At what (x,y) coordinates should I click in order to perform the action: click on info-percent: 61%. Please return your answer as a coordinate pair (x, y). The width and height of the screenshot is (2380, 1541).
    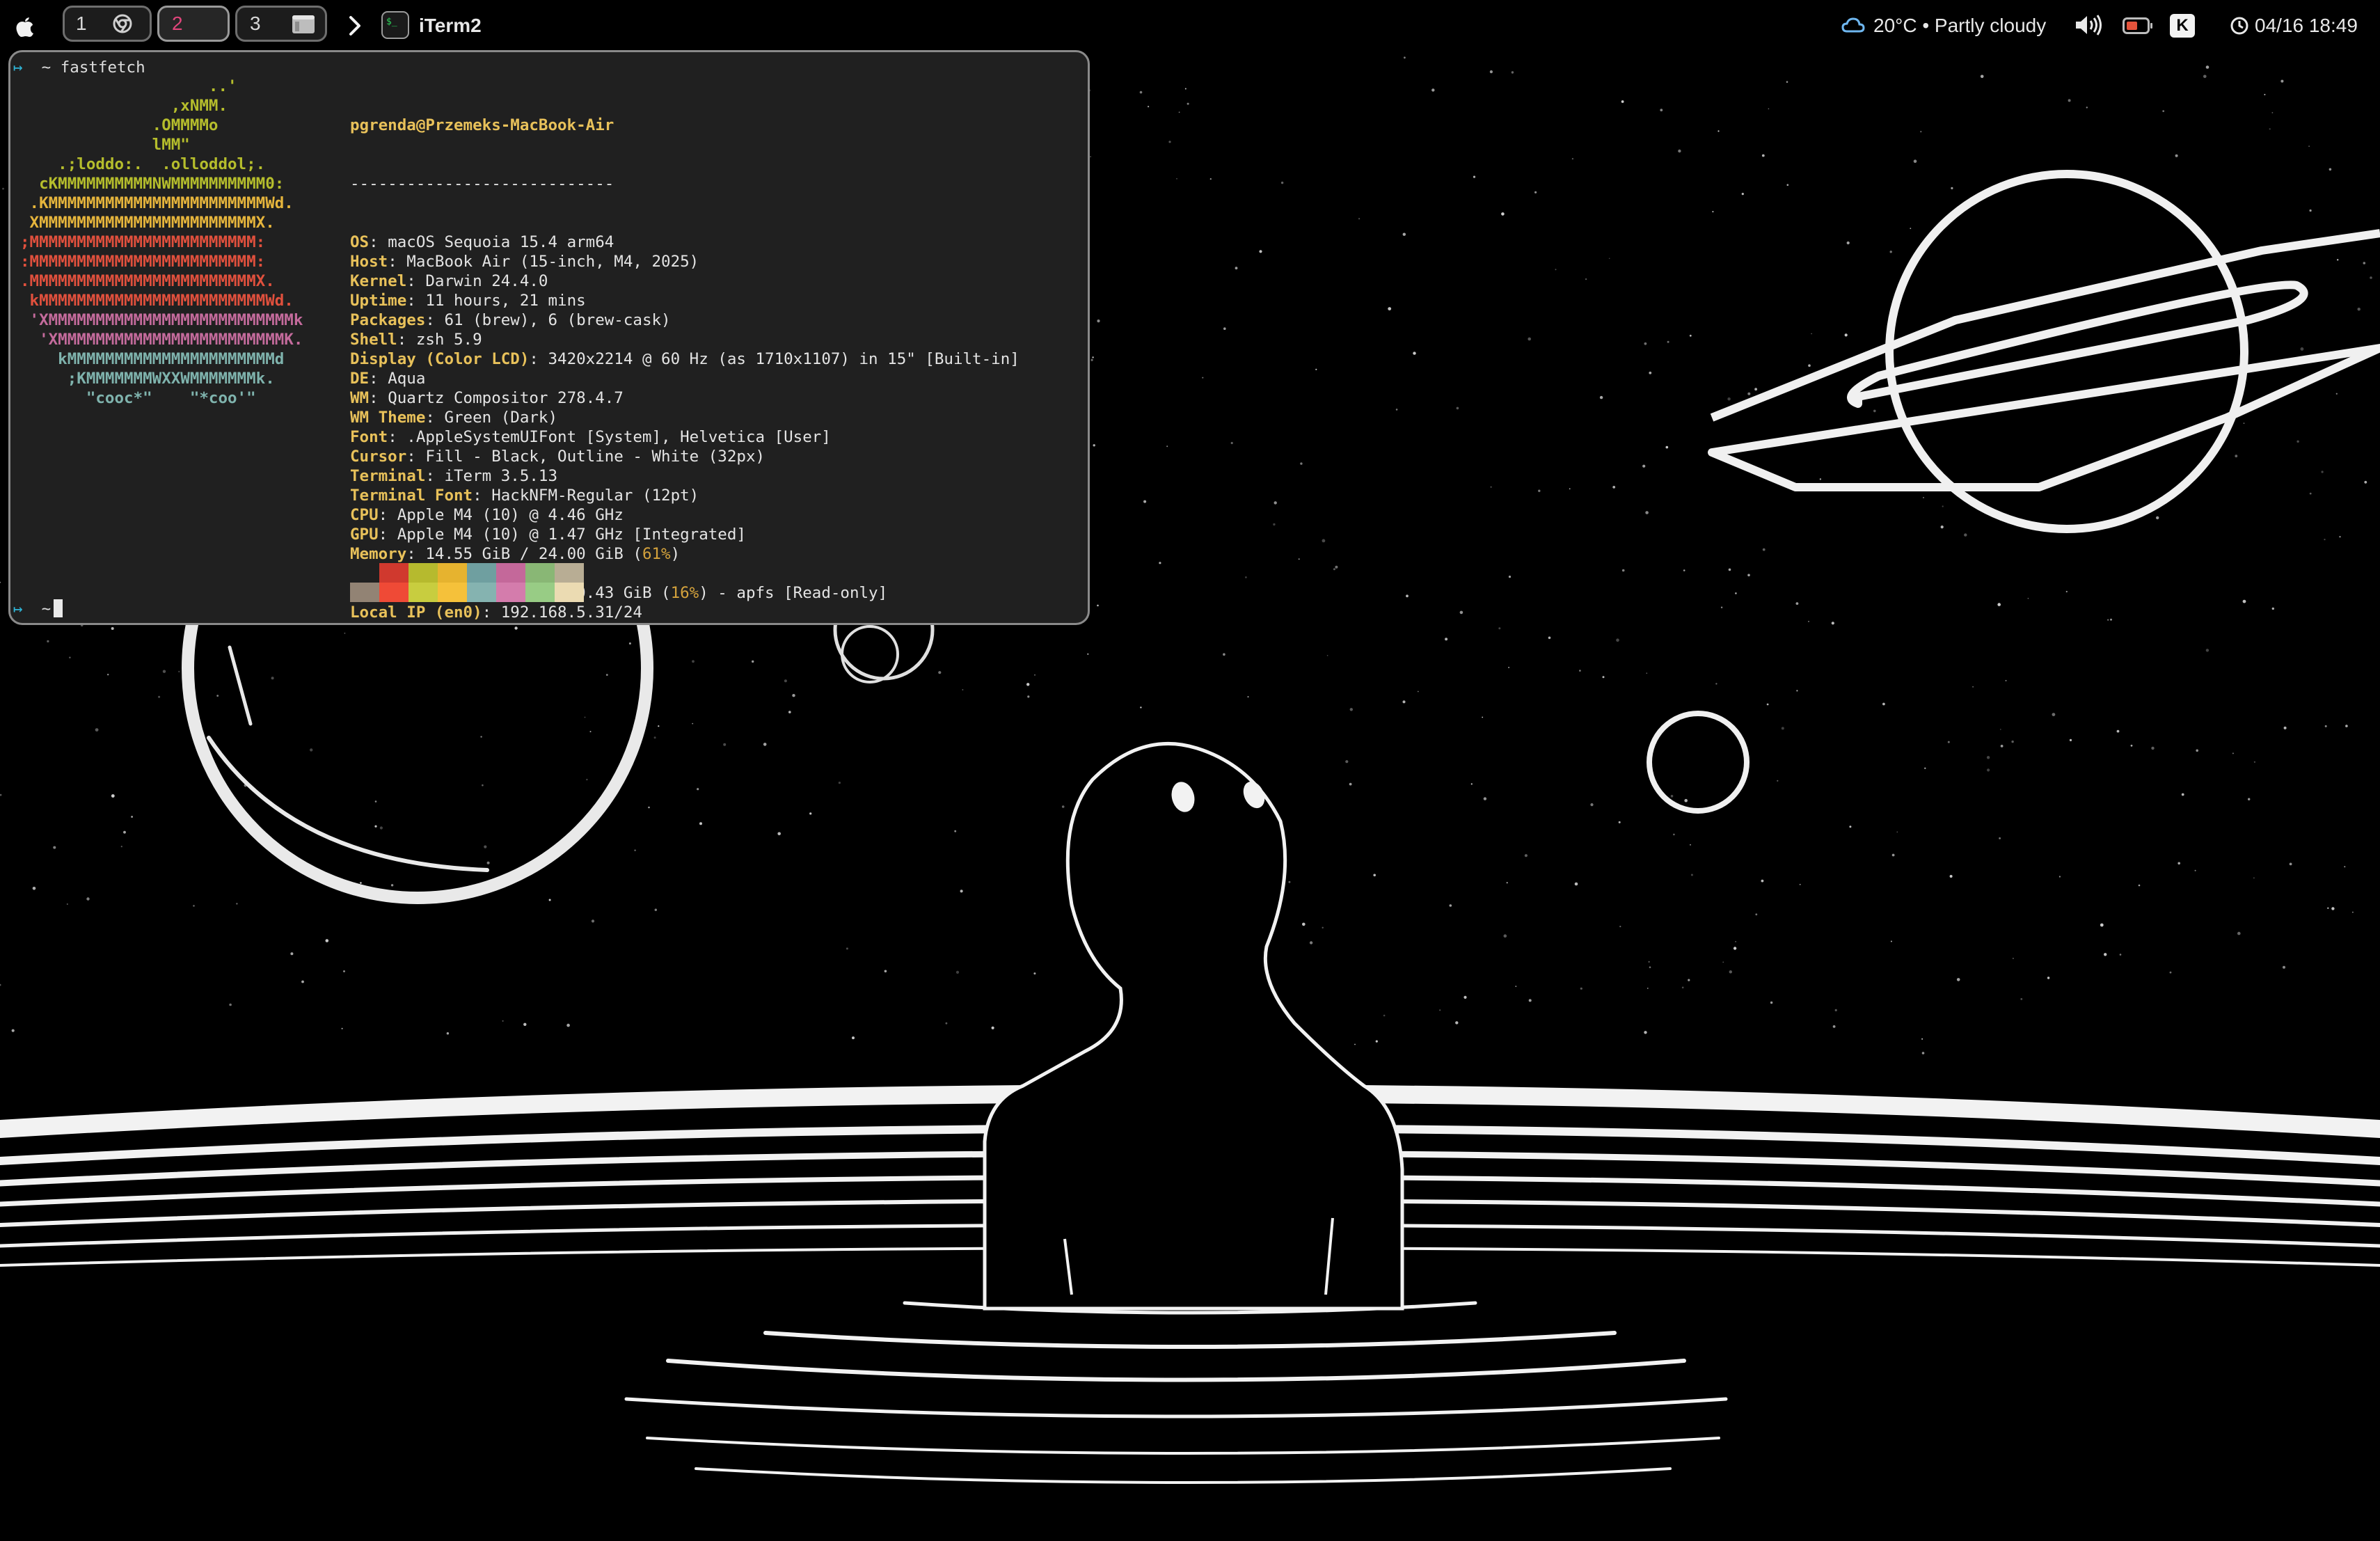
    Looking at the image, I should click on (656, 554).